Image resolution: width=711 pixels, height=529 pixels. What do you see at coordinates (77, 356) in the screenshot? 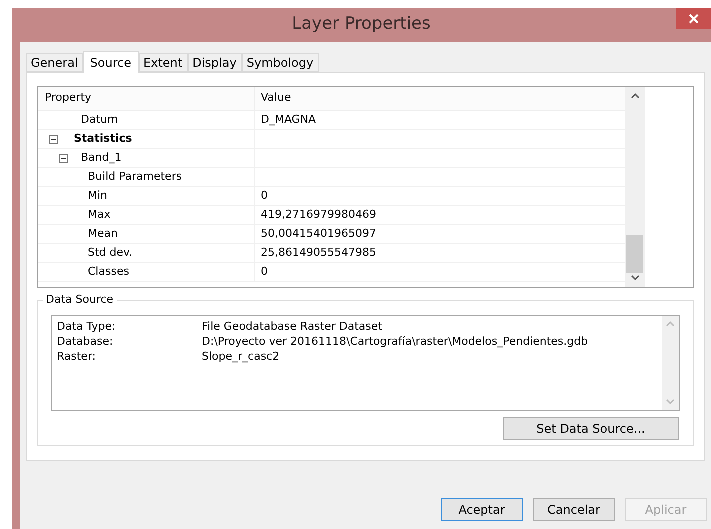
I see `field-label: Raster:` at bounding box center [77, 356].